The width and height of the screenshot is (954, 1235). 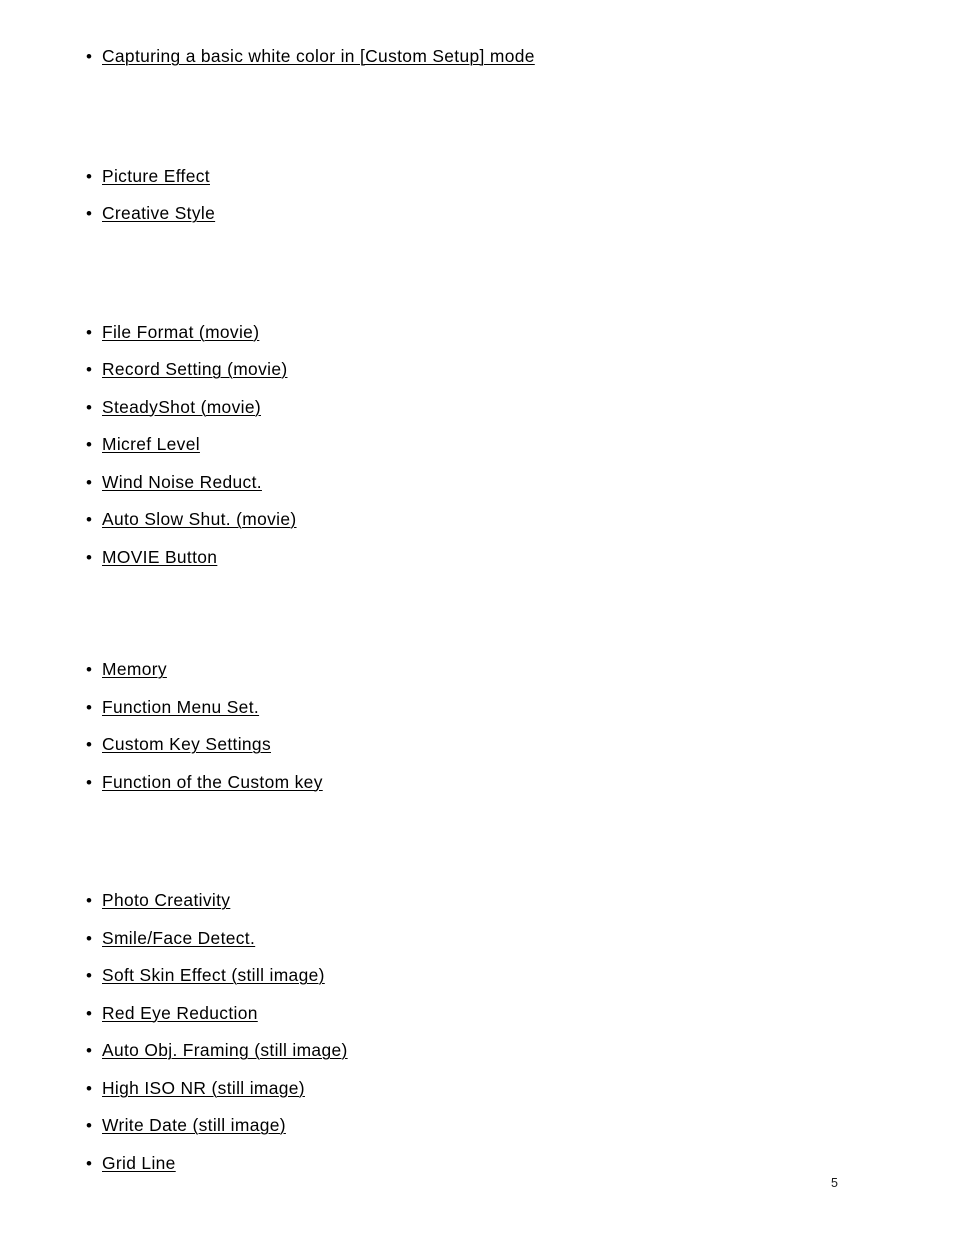 I want to click on toc-link: High ISO NR (still image), so click(x=203, y=1088).